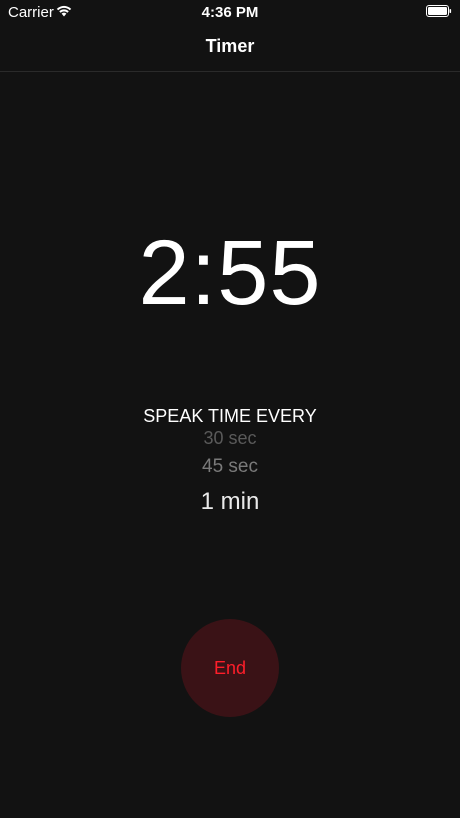 Image resolution: width=460 pixels, height=818 pixels. What do you see at coordinates (230, 502) in the screenshot?
I see `picker-option-selected: 1 min` at bounding box center [230, 502].